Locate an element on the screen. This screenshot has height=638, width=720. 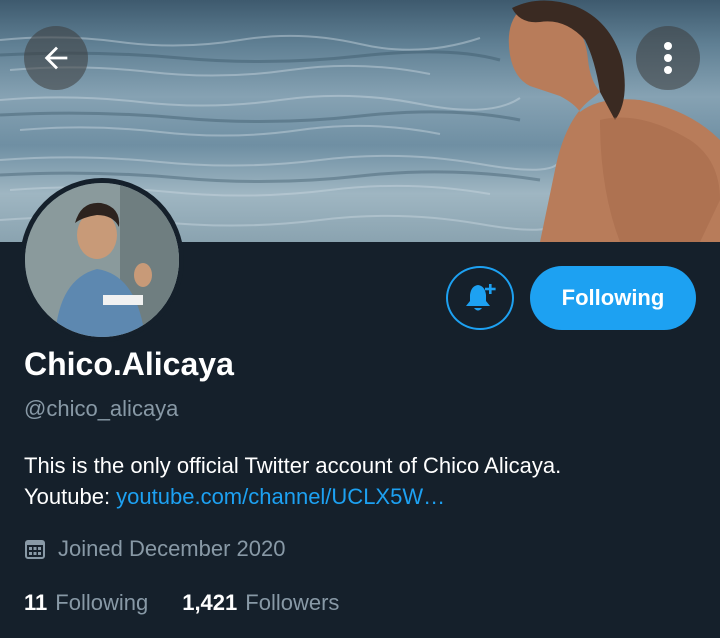
followers-stat: 1,421 Followers is located at coordinates (260, 603).